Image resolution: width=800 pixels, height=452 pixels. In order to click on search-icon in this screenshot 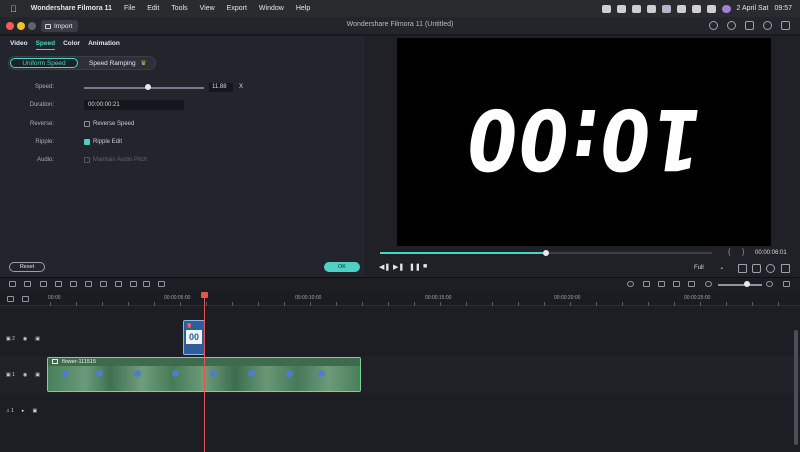, I will do `click(696, 8)`.